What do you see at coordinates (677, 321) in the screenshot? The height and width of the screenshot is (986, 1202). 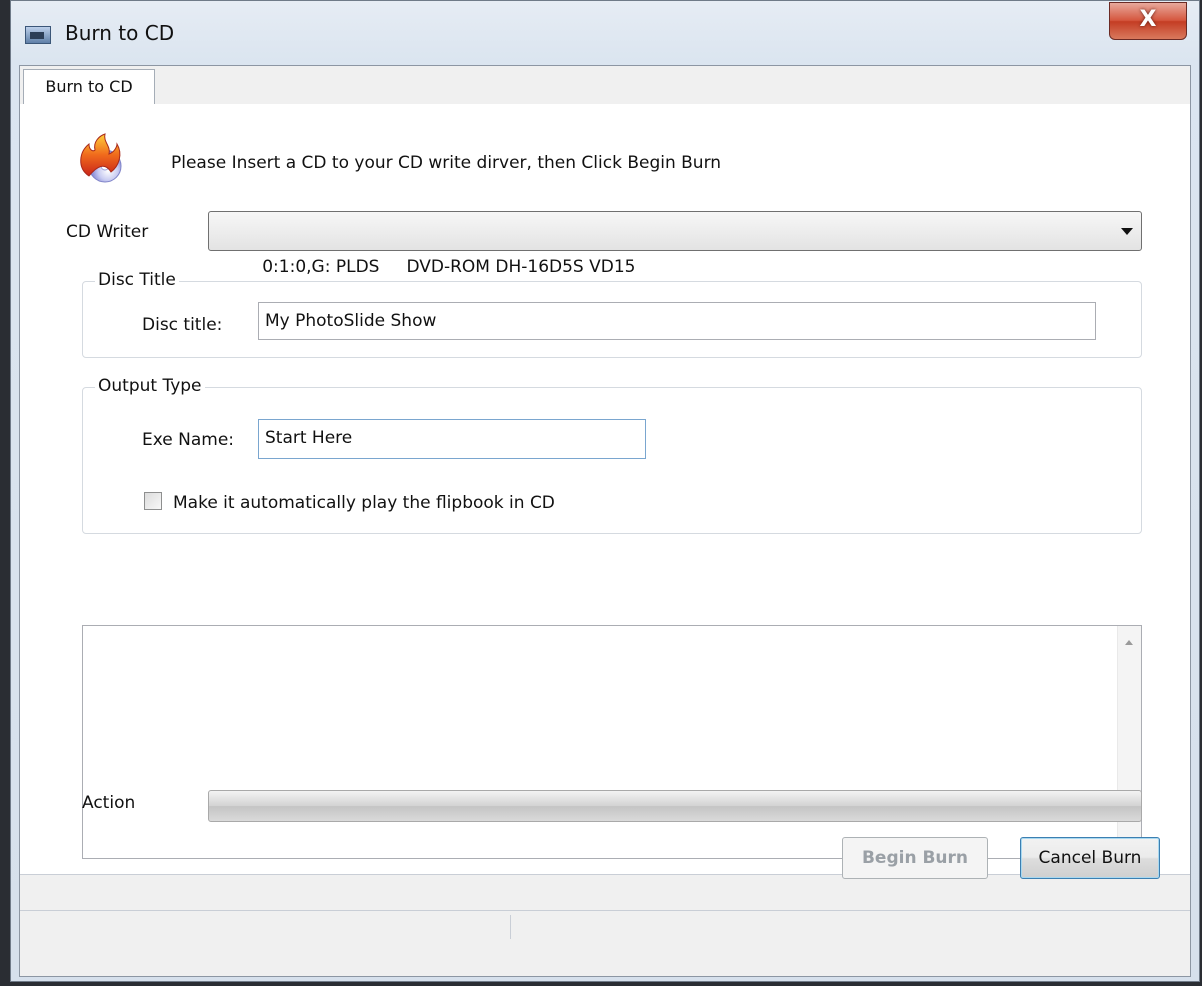 I see `disc-title-input: My PhotoSlide Show` at bounding box center [677, 321].